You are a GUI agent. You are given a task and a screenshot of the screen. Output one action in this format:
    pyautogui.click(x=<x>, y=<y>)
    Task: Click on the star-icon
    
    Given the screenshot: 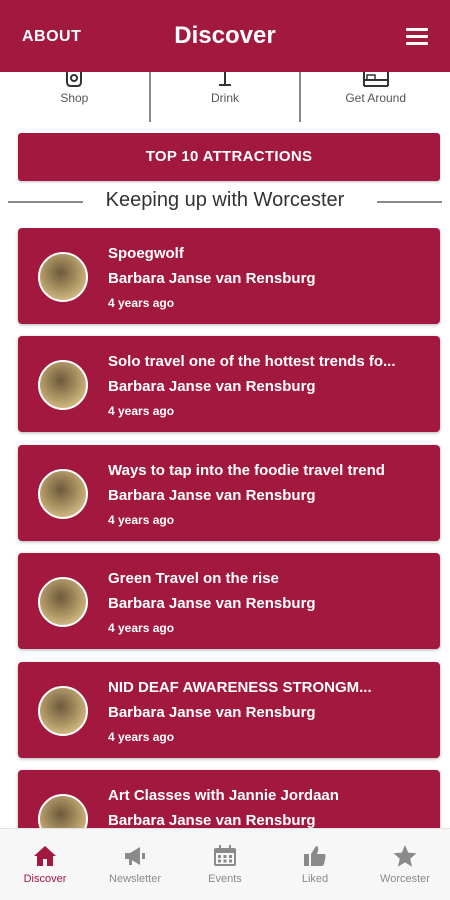 What is the action you would take?
    pyautogui.click(x=405, y=856)
    